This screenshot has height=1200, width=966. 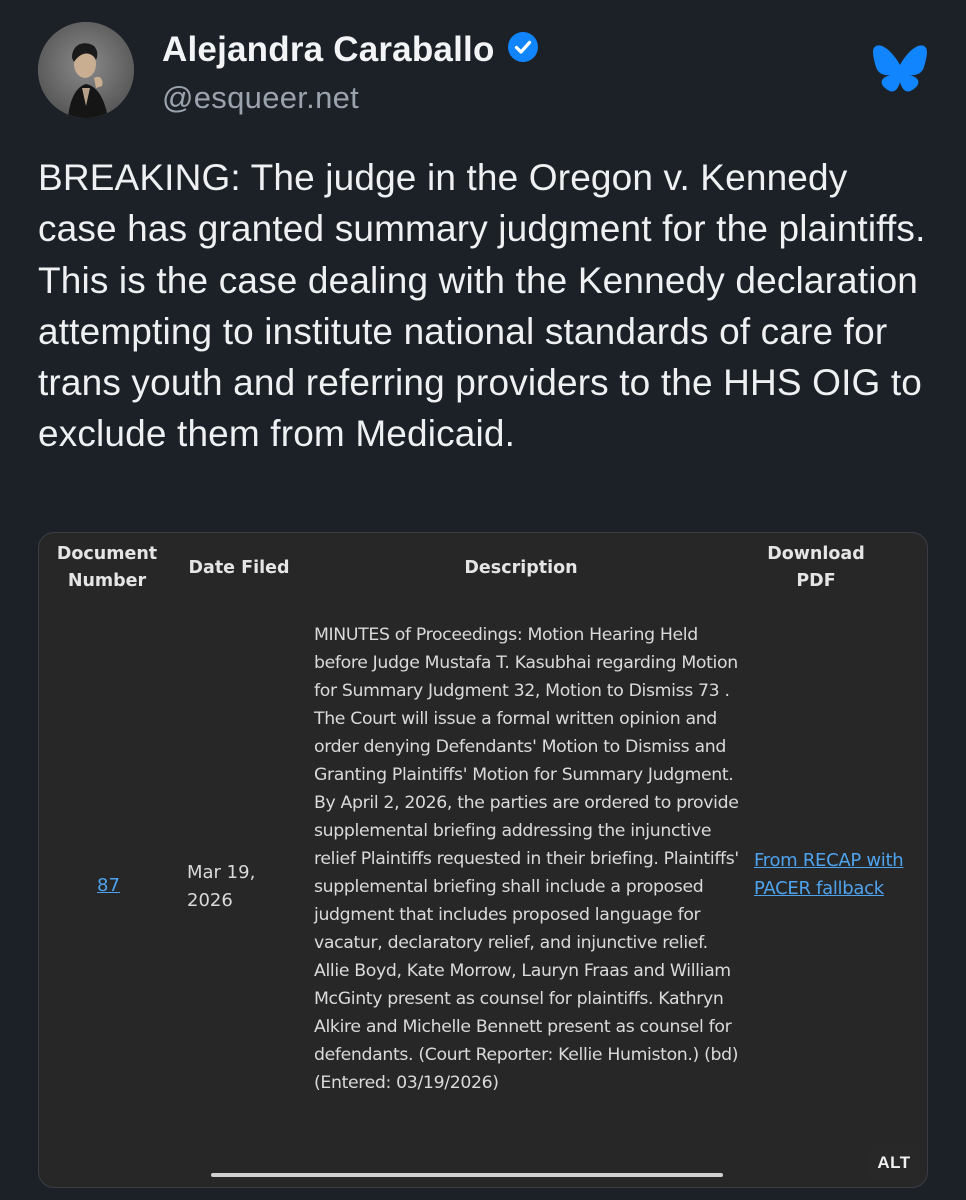 What do you see at coordinates (900, 69) in the screenshot?
I see `bluesky-butterfly-icon` at bounding box center [900, 69].